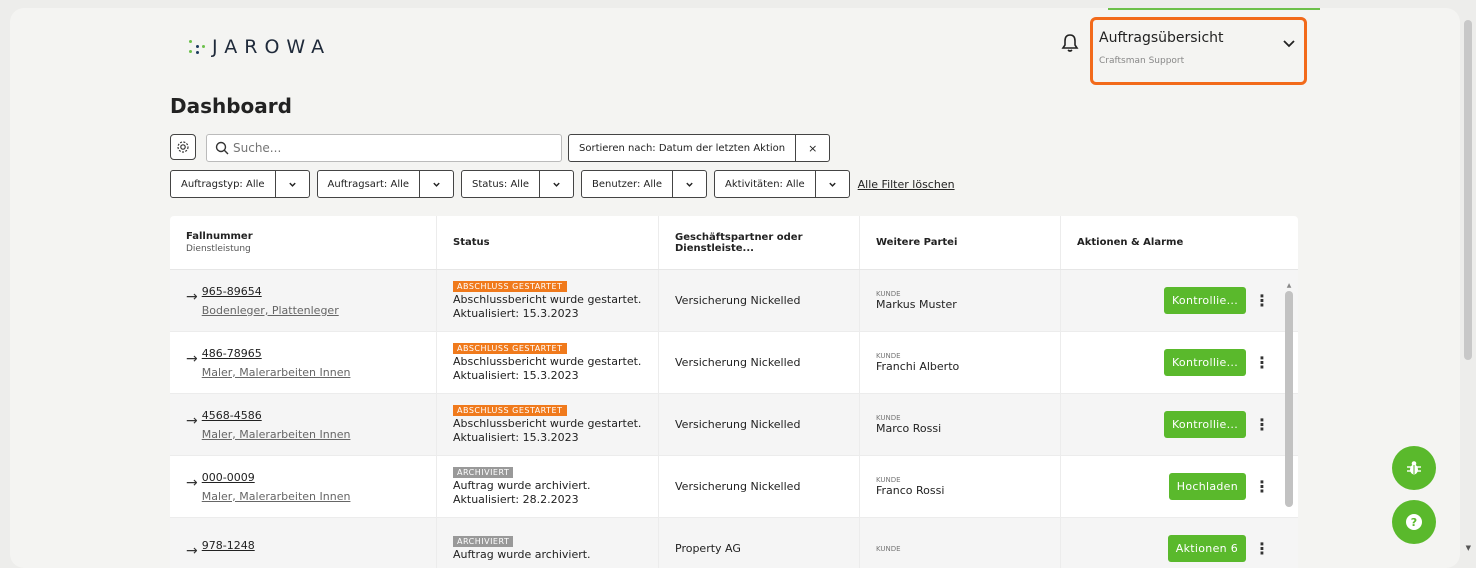 Image resolution: width=1476 pixels, height=568 pixels. Describe the element at coordinates (1289, 399) in the screenshot. I see `scroll-thumb` at that location.